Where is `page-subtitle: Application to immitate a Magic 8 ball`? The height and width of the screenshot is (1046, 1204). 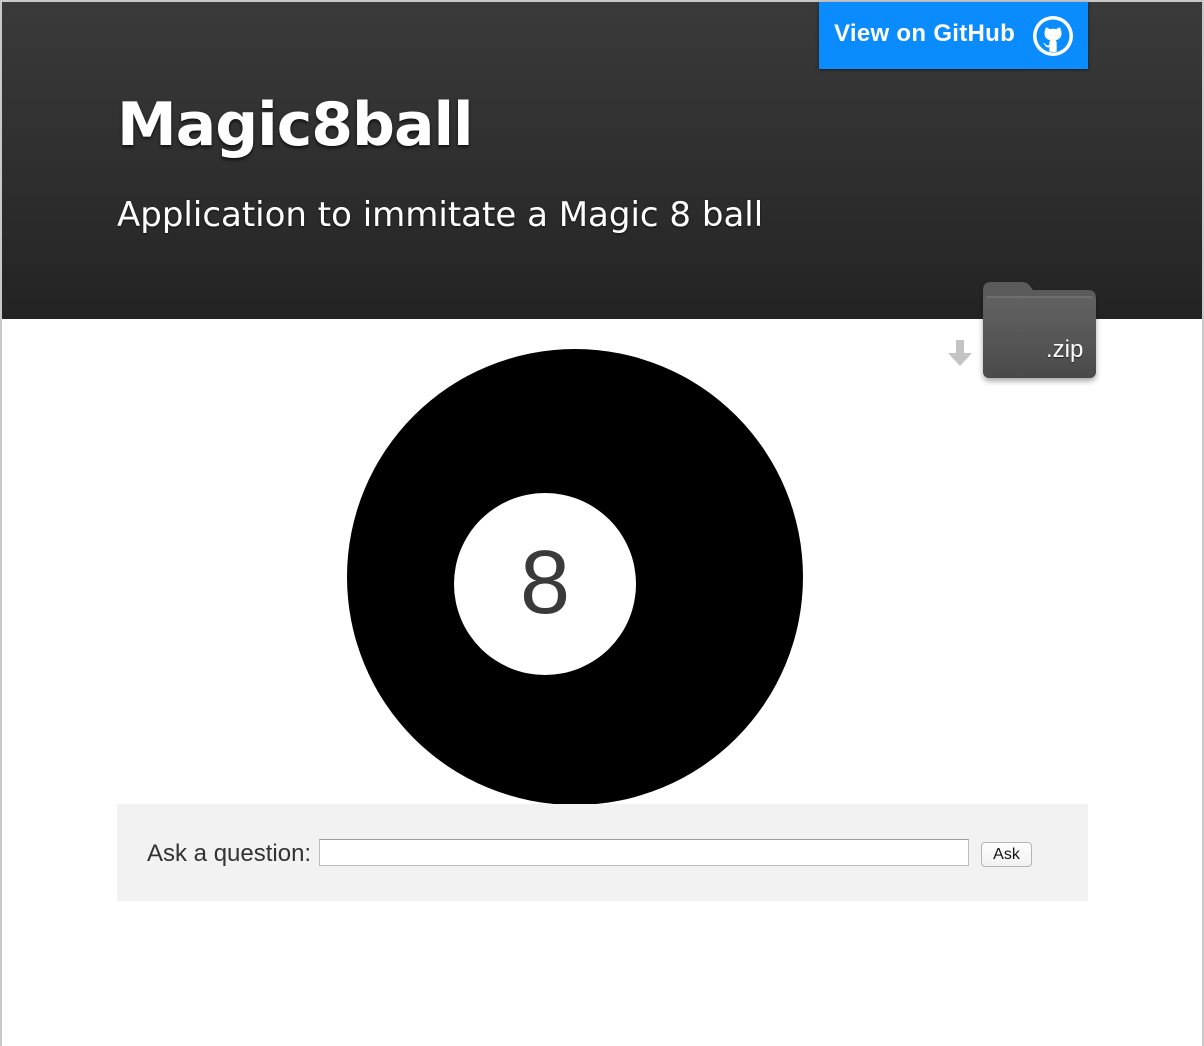 page-subtitle: Application to immitate a Magic 8 ball is located at coordinates (440, 215).